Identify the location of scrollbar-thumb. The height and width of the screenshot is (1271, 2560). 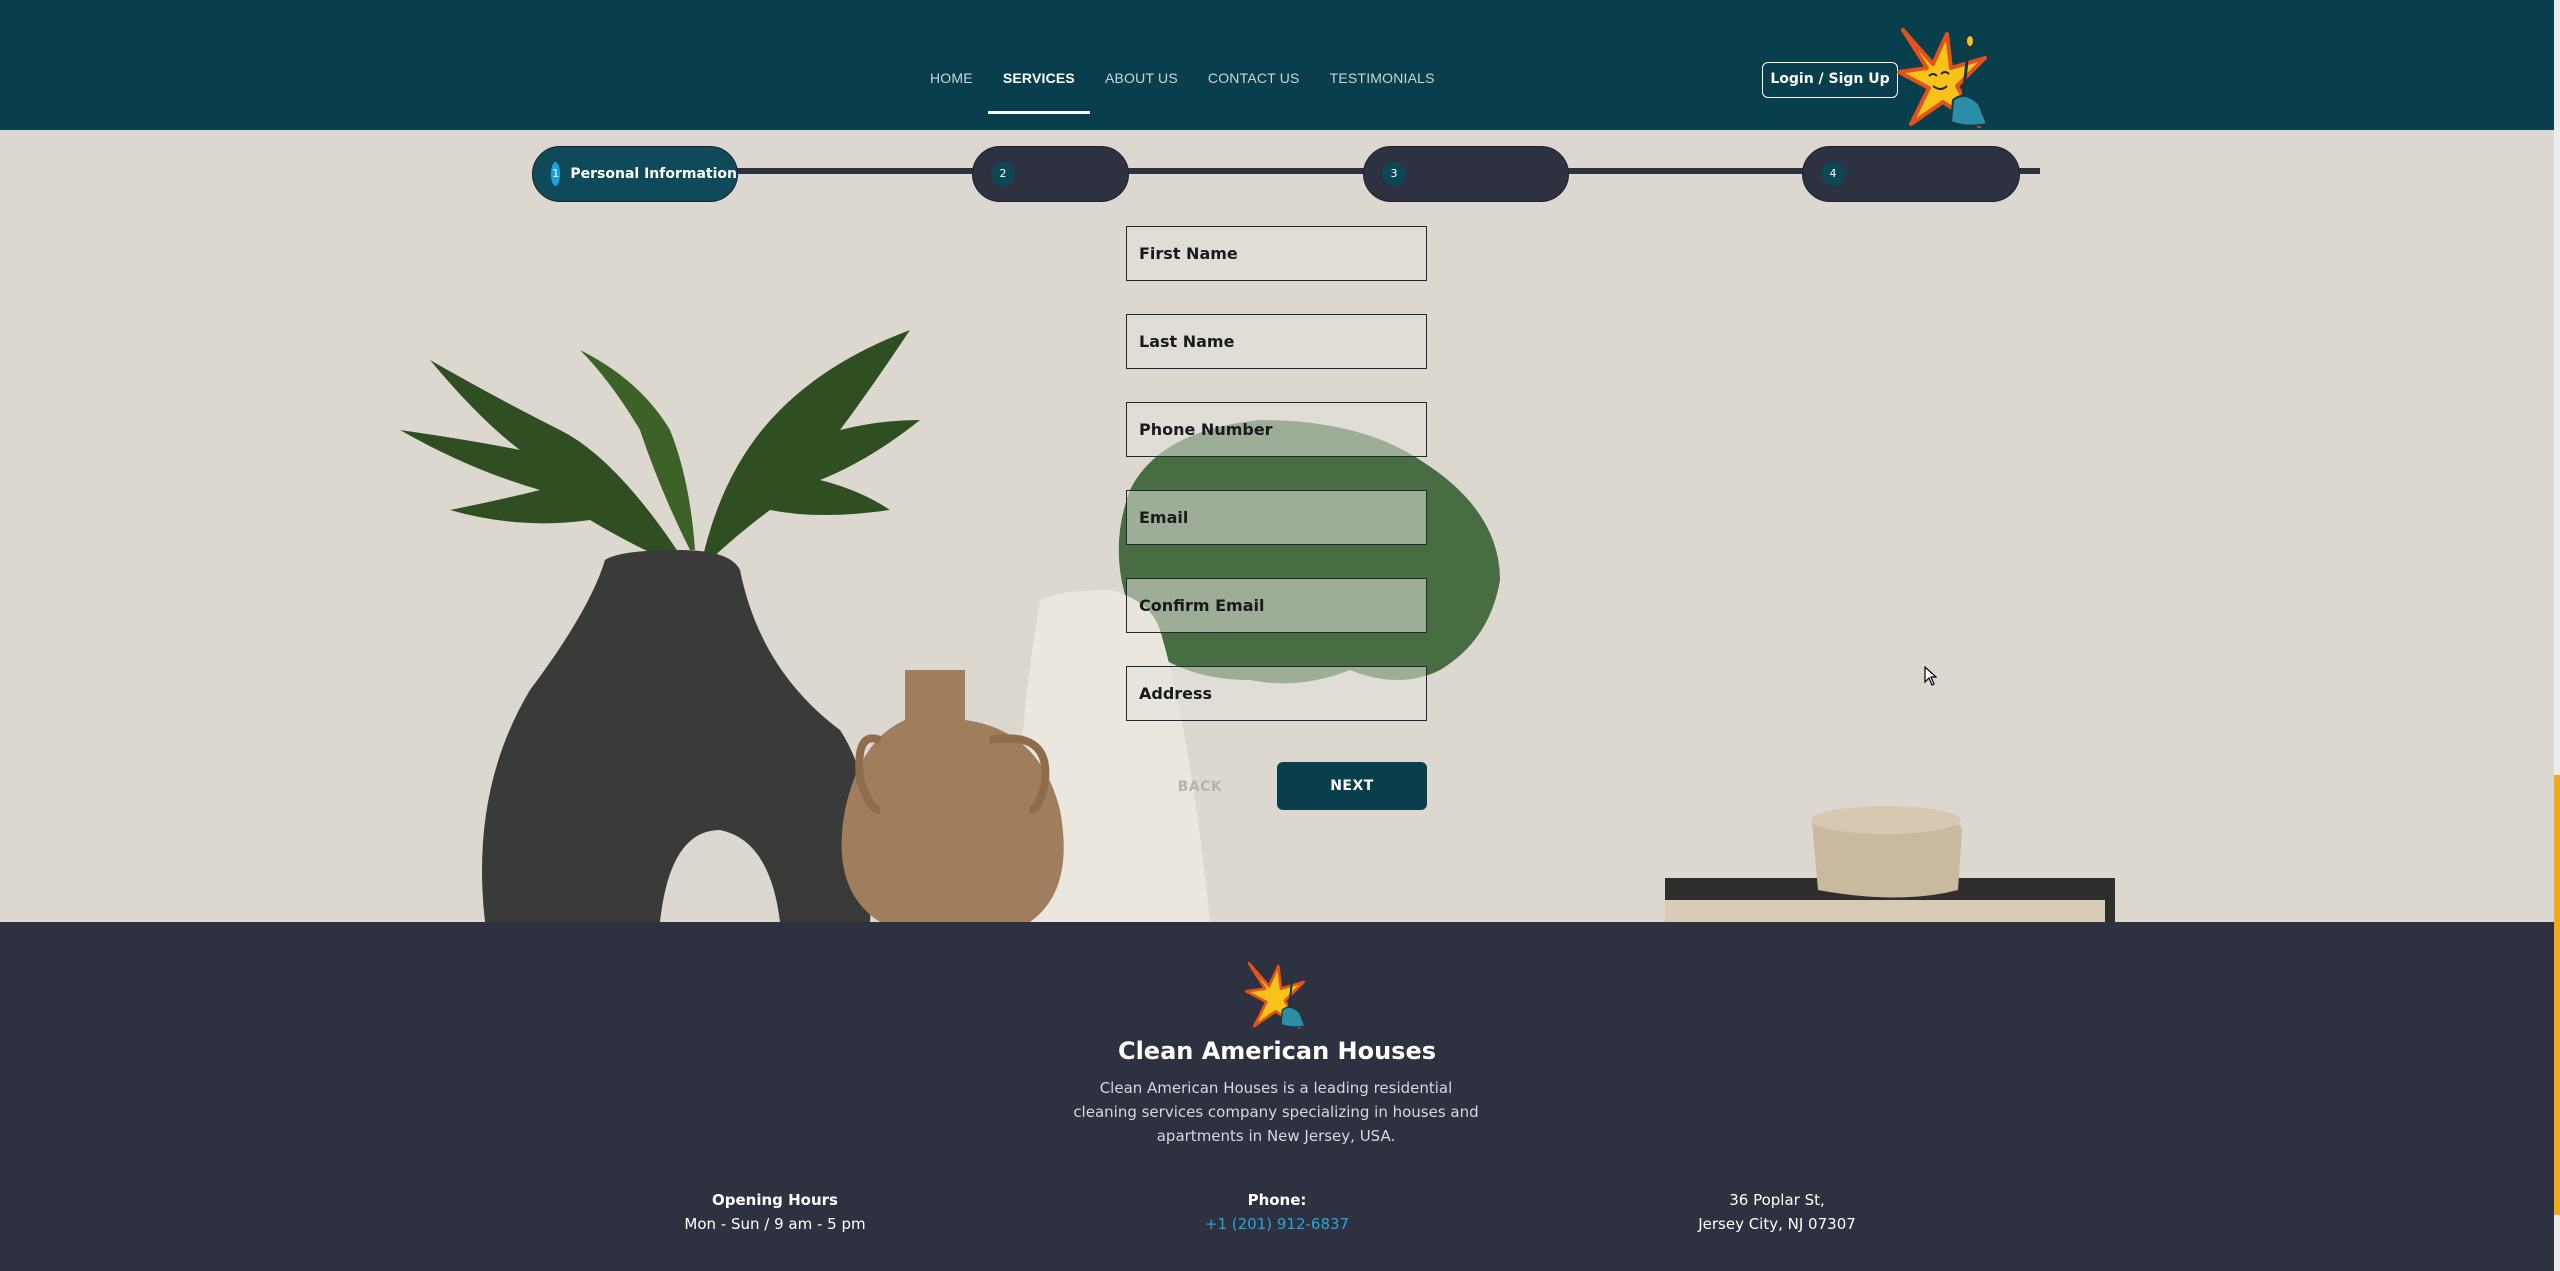
(2557, 995).